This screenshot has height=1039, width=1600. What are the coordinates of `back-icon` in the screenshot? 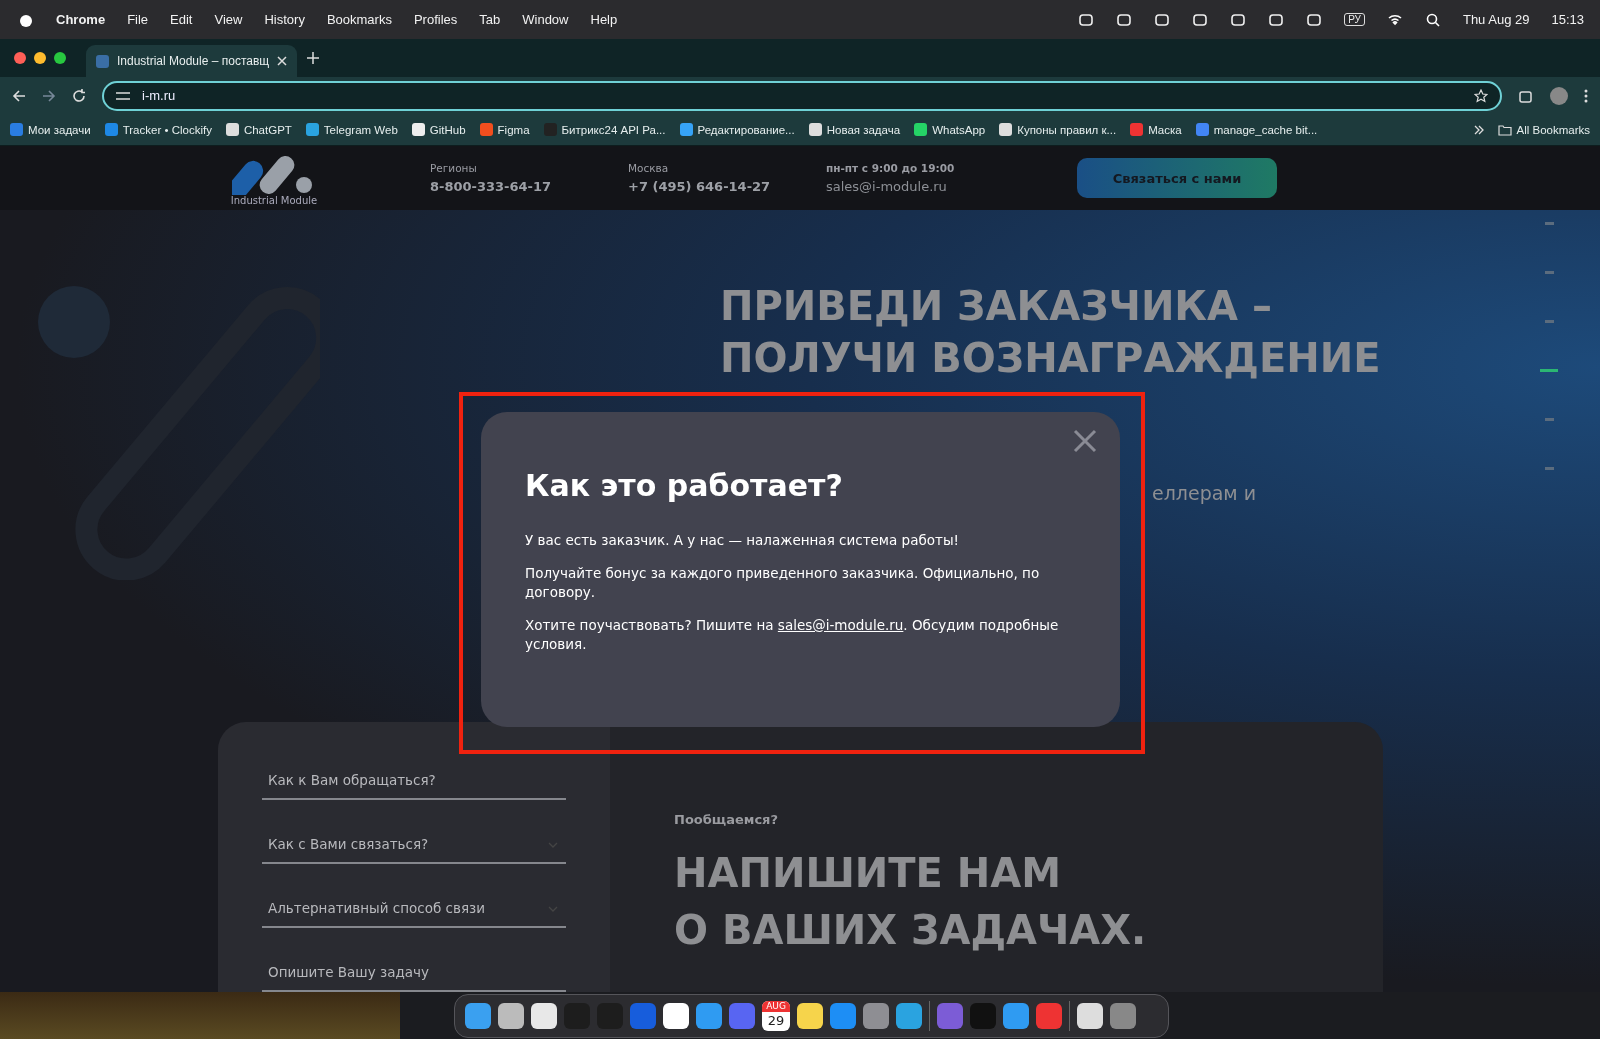 It's located at (19, 95).